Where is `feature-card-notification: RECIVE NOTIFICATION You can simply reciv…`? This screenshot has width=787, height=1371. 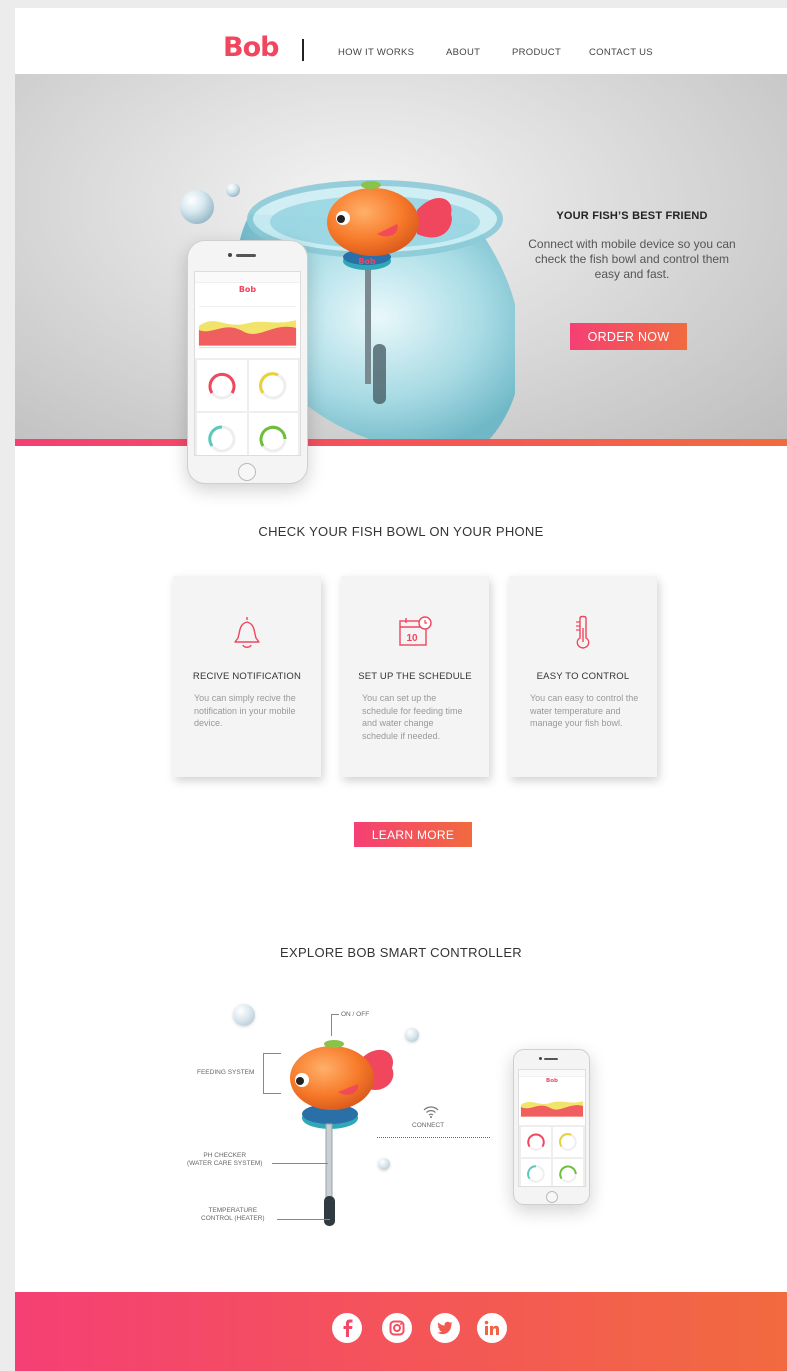 feature-card-notification: RECIVE NOTIFICATION You can simply reciv… is located at coordinates (247, 676).